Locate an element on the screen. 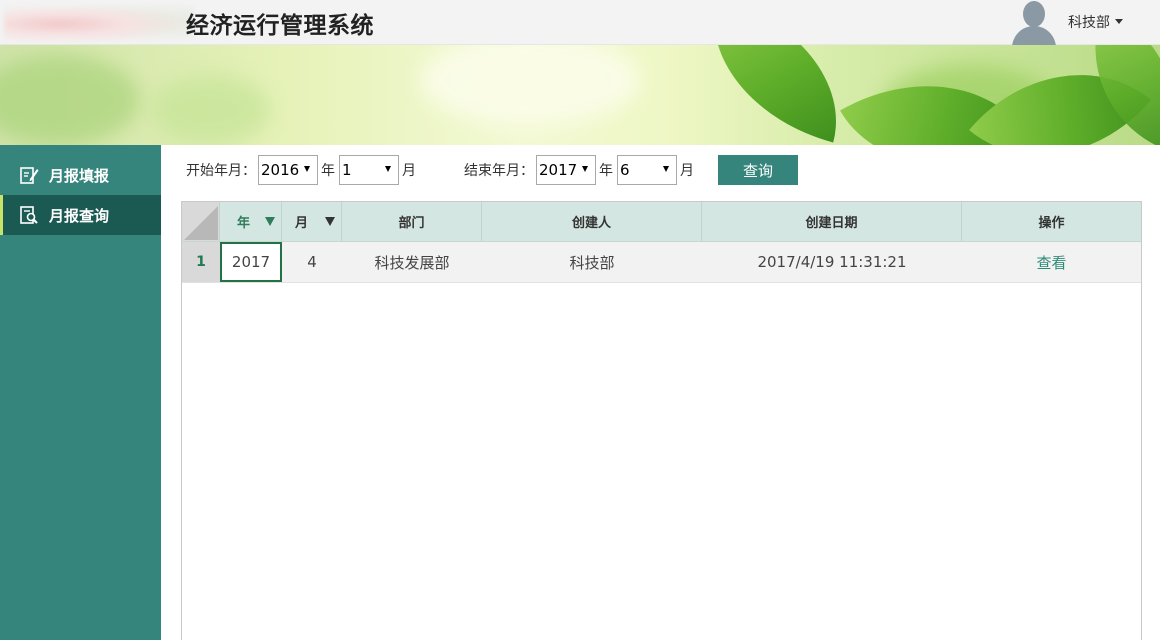 This screenshot has height=640, width=1160. end-year-select: 2017 is located at coordinates (566, 170).